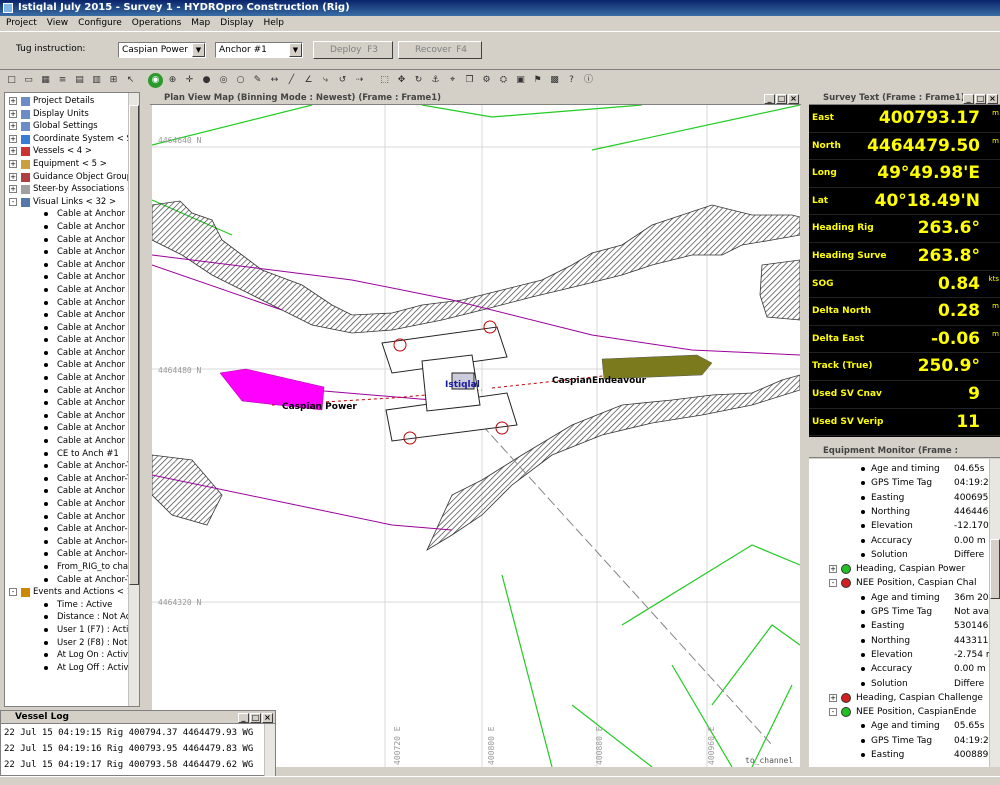 Image resolution: width=1000 pixels, height=785 pixels. Describe the element at coordinates (401, 80) in the screenshot. I see `move-icon: ✥` at that location.